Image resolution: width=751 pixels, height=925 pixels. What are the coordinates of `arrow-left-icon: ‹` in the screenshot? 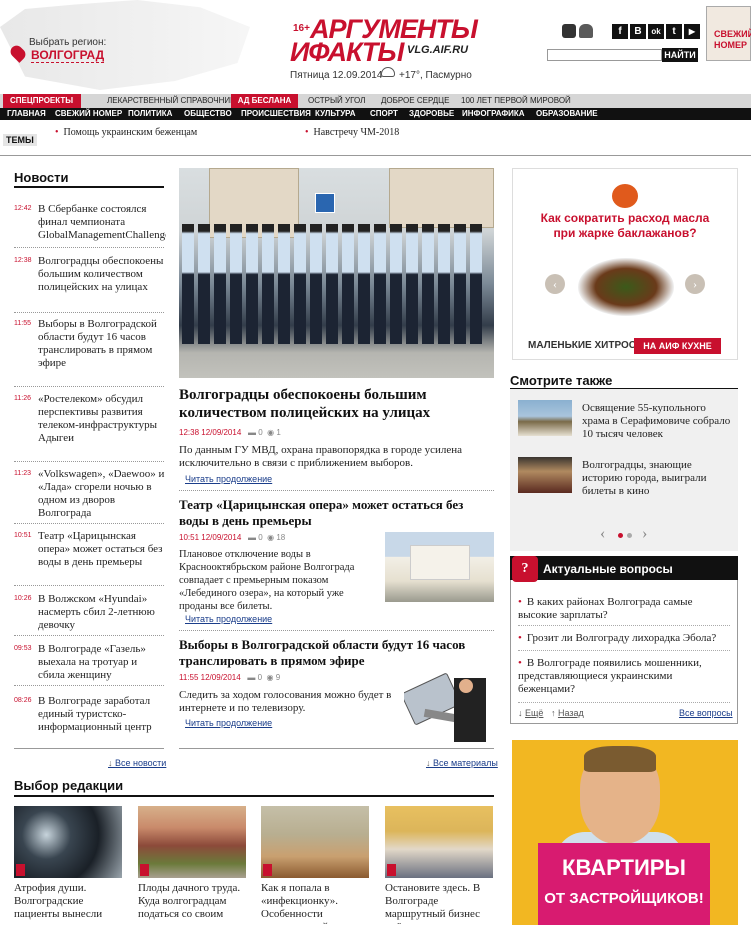 It's located at (555, 284).